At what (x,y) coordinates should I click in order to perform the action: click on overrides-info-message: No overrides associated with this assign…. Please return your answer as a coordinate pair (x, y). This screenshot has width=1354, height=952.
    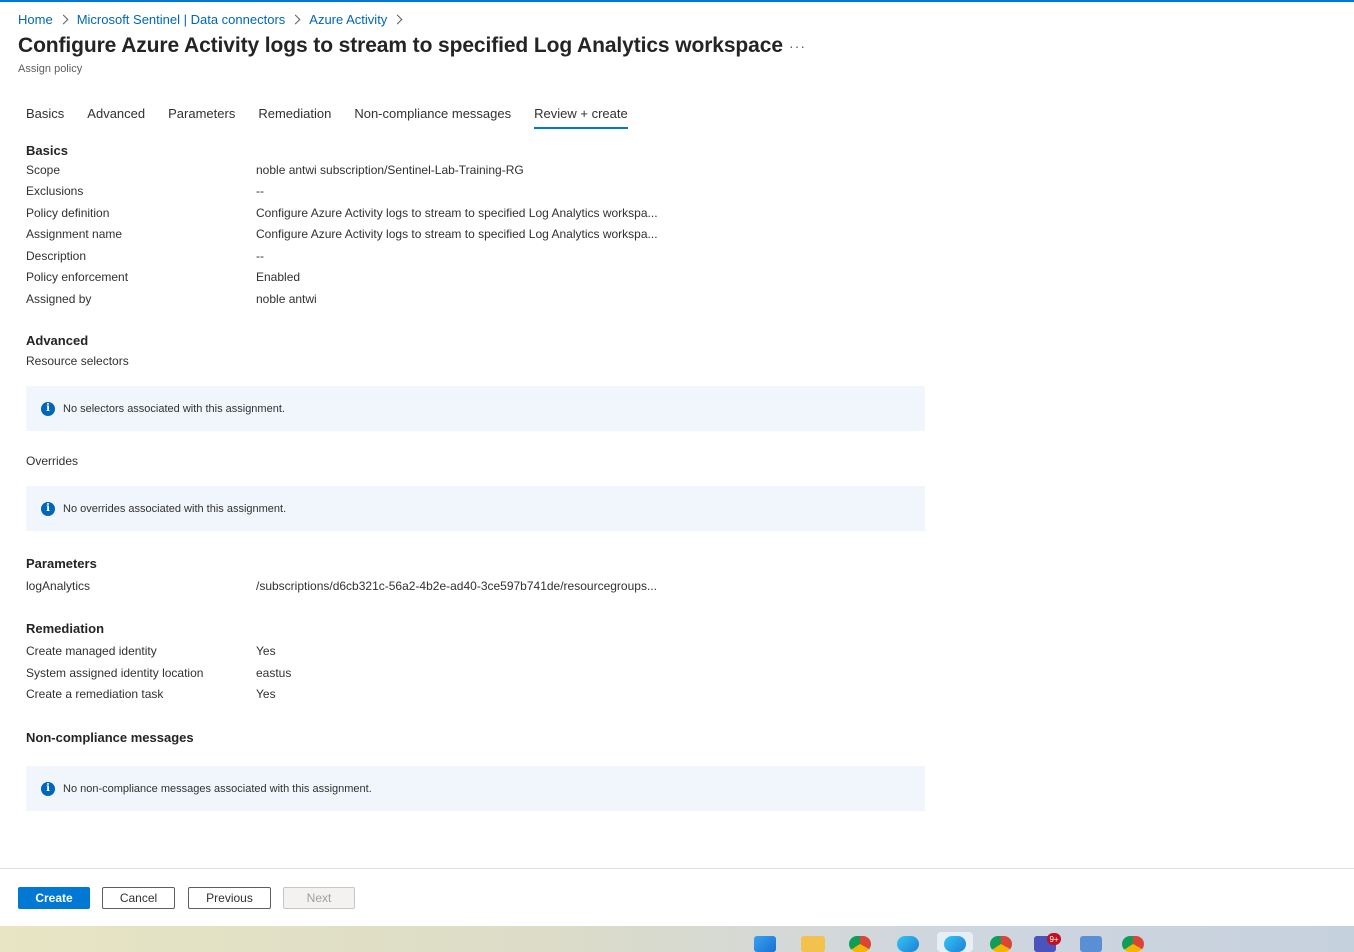
    Looking at the image, I should click on (175, 508).